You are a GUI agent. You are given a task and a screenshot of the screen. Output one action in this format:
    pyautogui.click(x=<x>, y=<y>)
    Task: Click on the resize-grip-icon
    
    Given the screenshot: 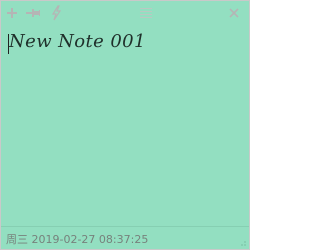 What is the action you would take?
    pyautogui.click(x=242, y=242)
    